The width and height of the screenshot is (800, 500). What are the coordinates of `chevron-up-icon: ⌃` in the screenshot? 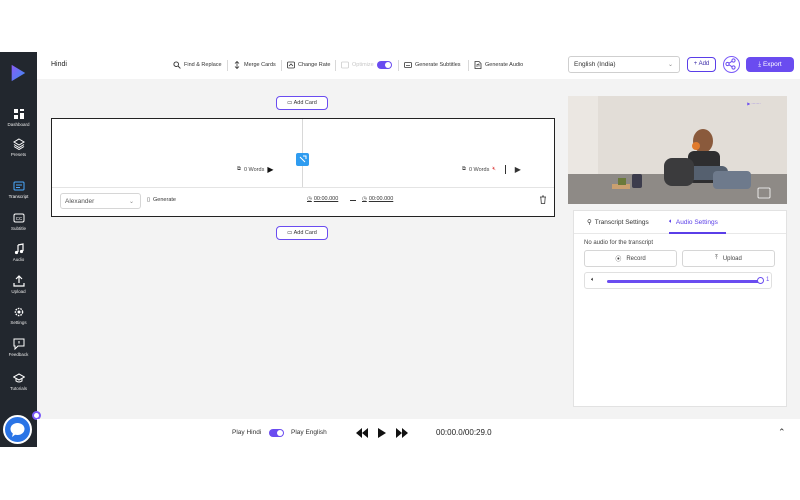 It's located at (782, 432).